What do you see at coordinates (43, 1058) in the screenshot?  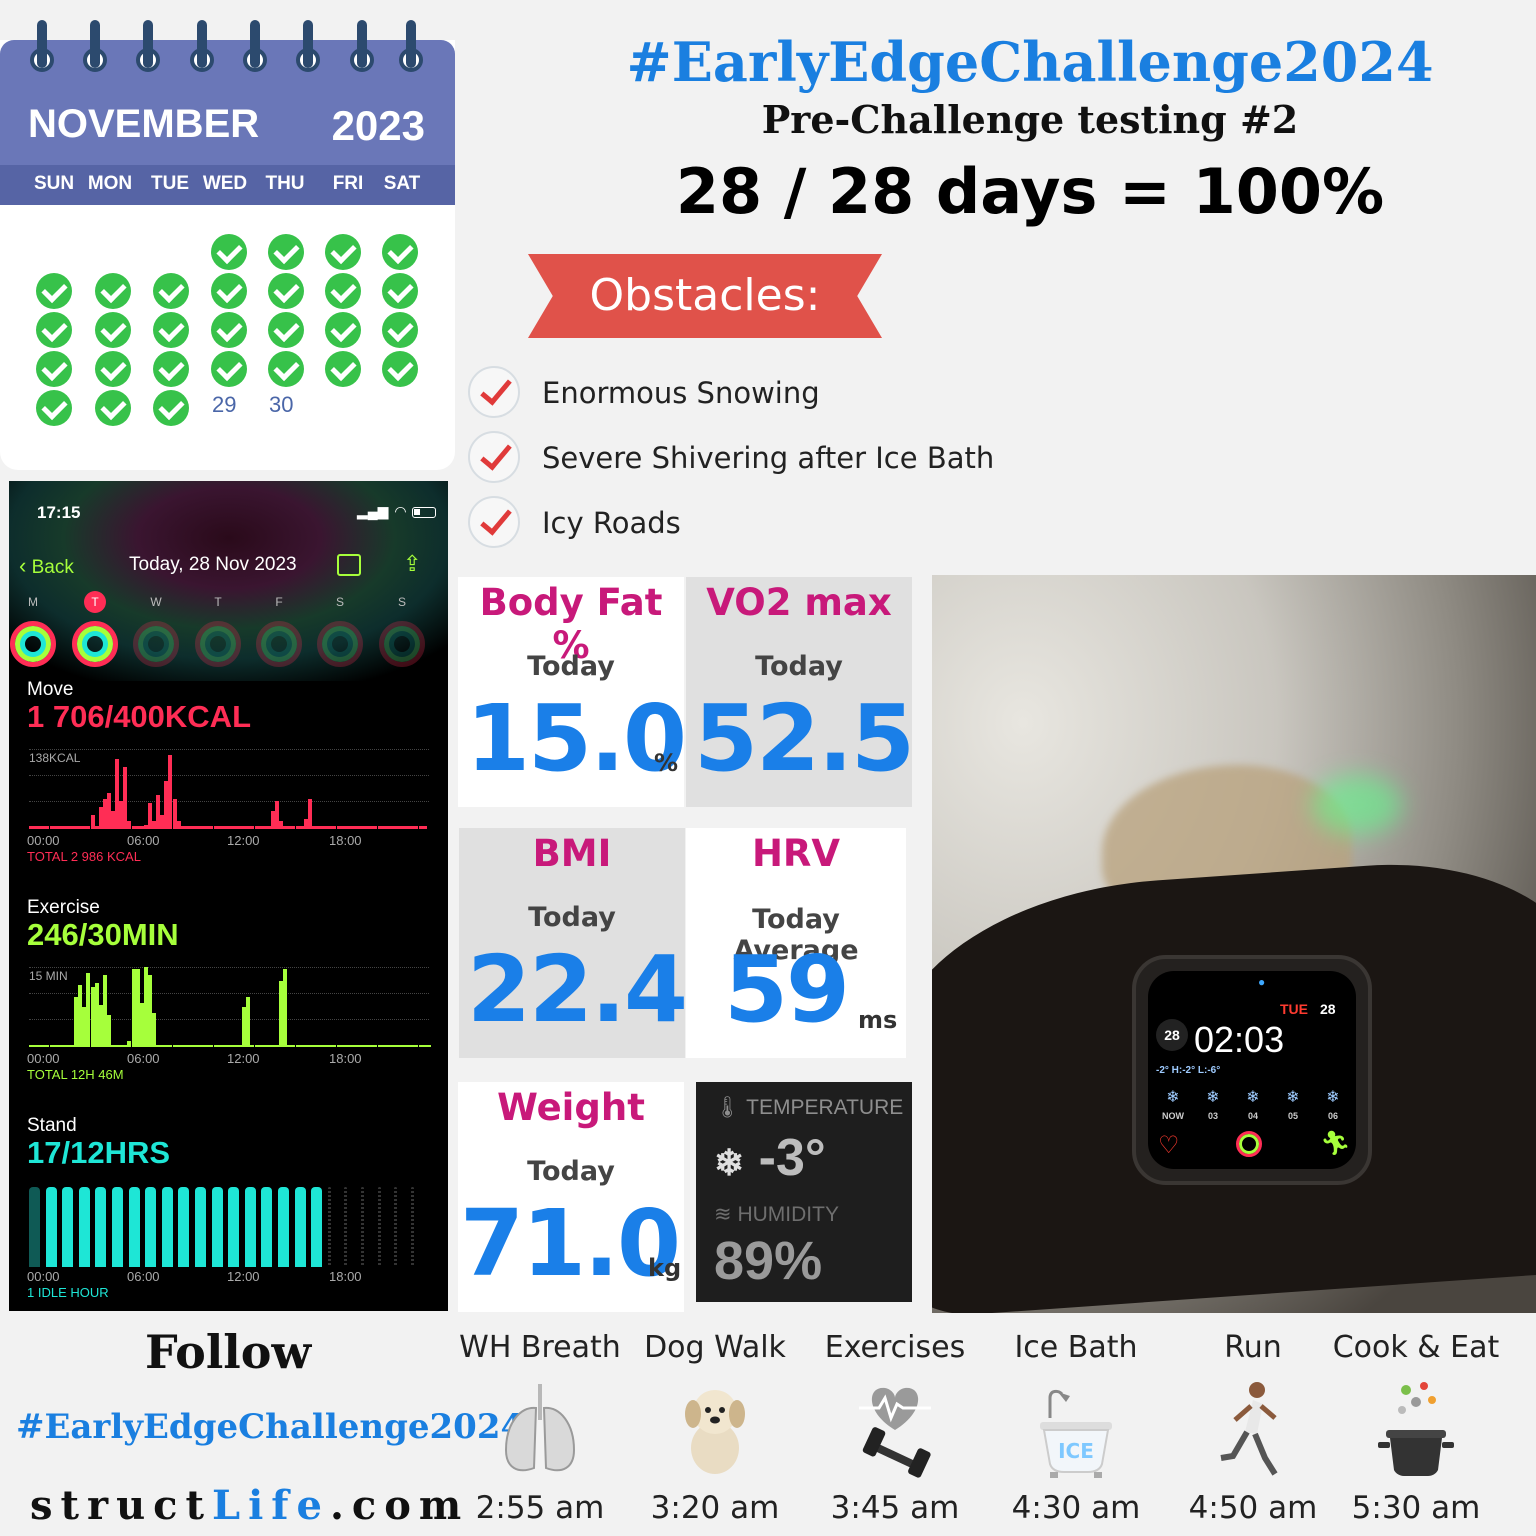 I see `time-tick: 00:00` at bounding box center [43, 1058].